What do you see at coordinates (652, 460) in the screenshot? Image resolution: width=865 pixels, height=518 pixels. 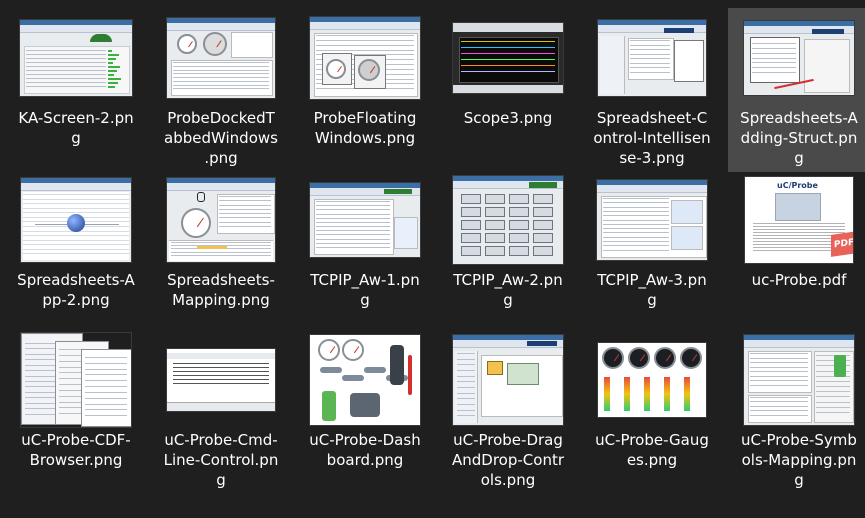 I see `file-name-line: es.png` at bounding box center [652, 460].